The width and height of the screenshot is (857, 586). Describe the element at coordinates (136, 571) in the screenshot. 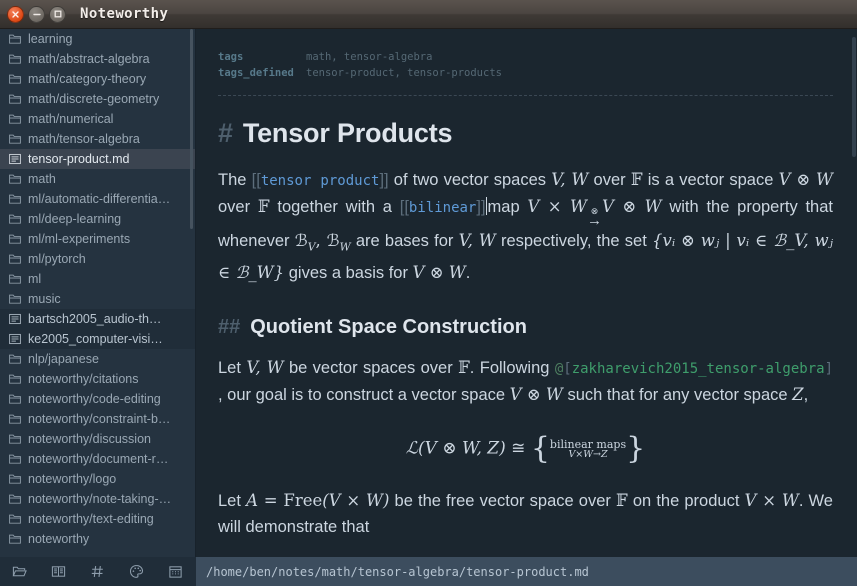

I see `palette-icon` at that location.